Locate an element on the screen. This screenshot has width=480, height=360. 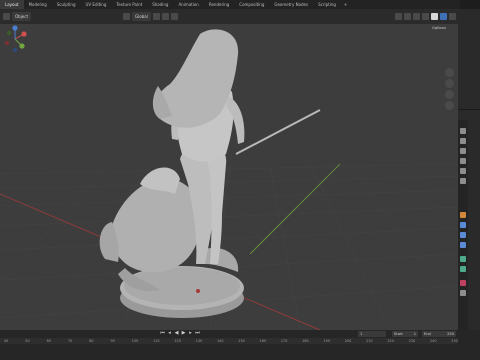
tab-uv-editing: UV Editing is located at coordinates (96, 4).